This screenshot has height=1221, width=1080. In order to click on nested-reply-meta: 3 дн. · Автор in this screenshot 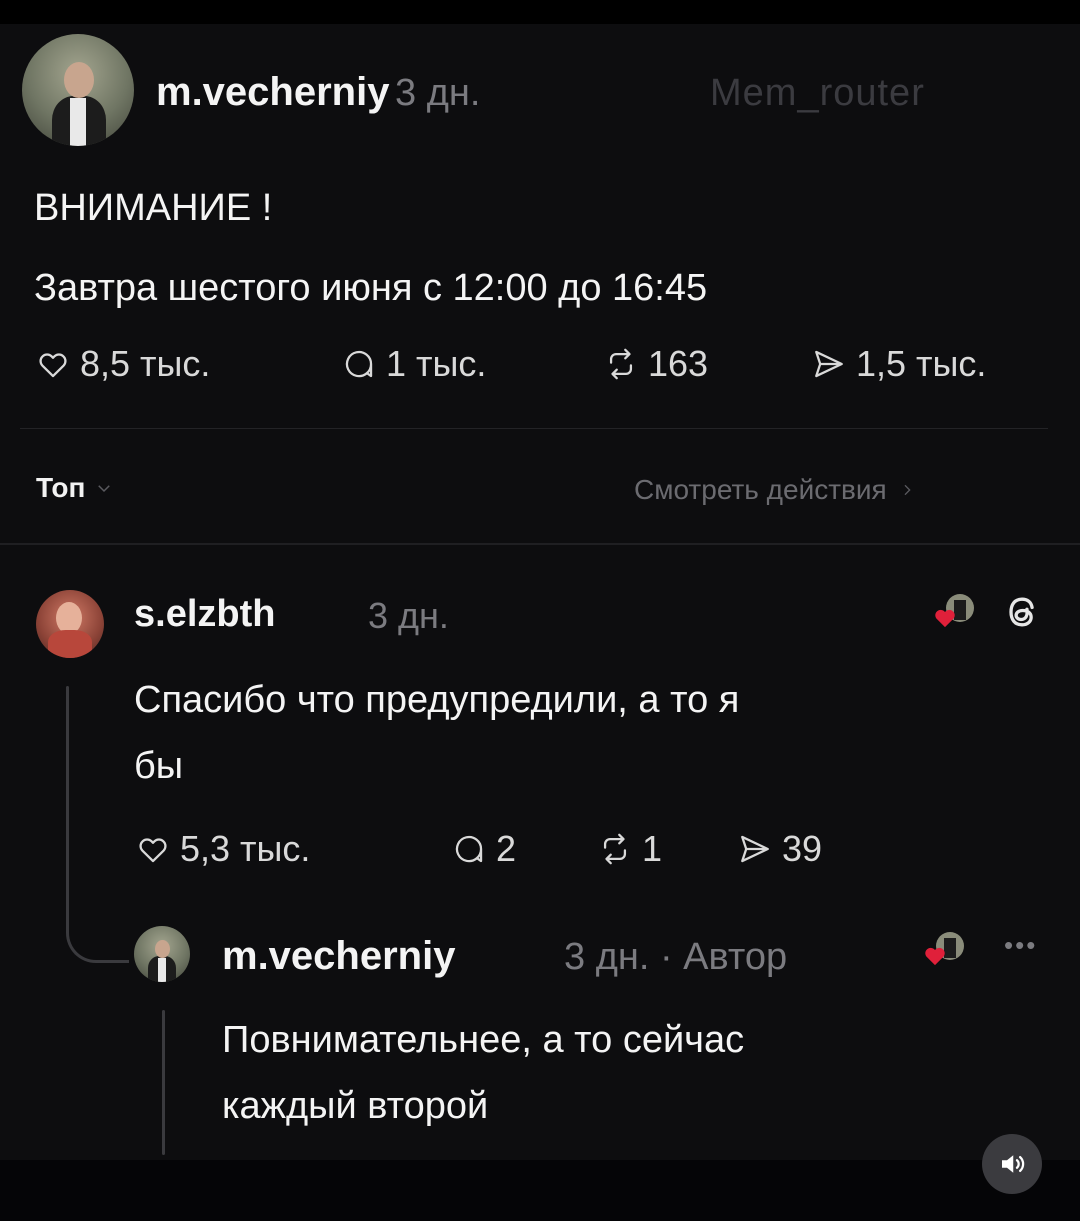, I will do `click(676, 957)`.